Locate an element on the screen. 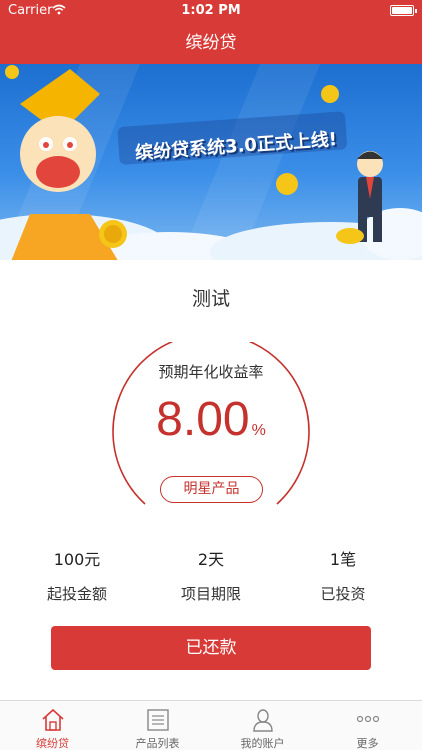  repaid-button: 已还款 is located at coordinates (211, 648).